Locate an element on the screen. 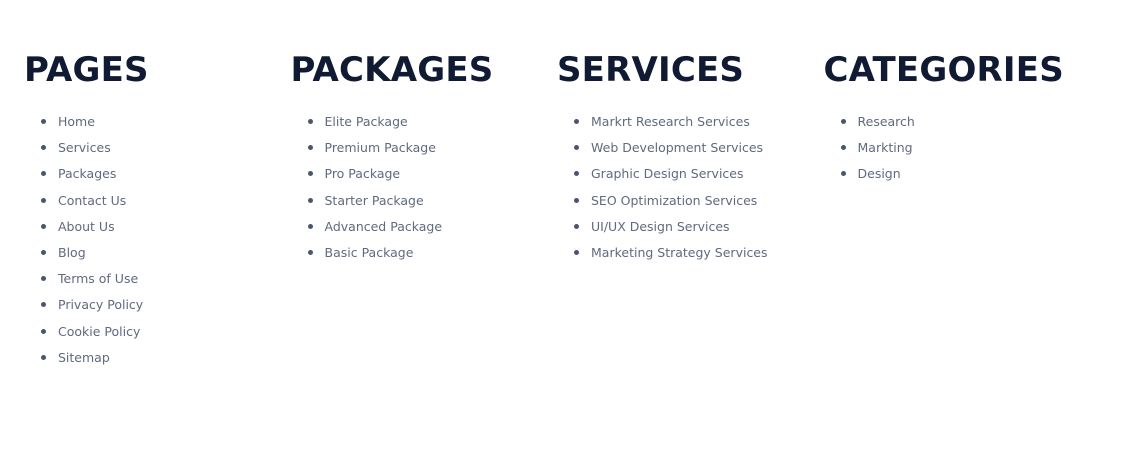  pages-link-cookie-policy: Cookie Policy is located at coordinates (157, 335).